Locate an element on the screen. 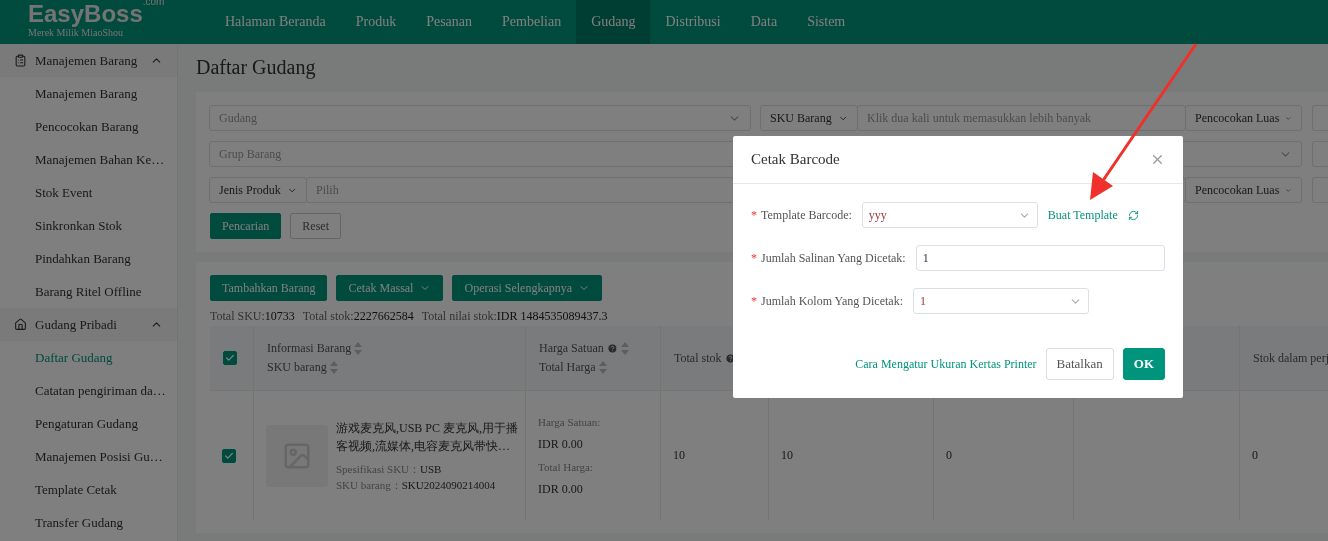 The width and height of the screenshot is (1328, 541). create-template-link: Buat Template is located at coordinates (1082, 215).